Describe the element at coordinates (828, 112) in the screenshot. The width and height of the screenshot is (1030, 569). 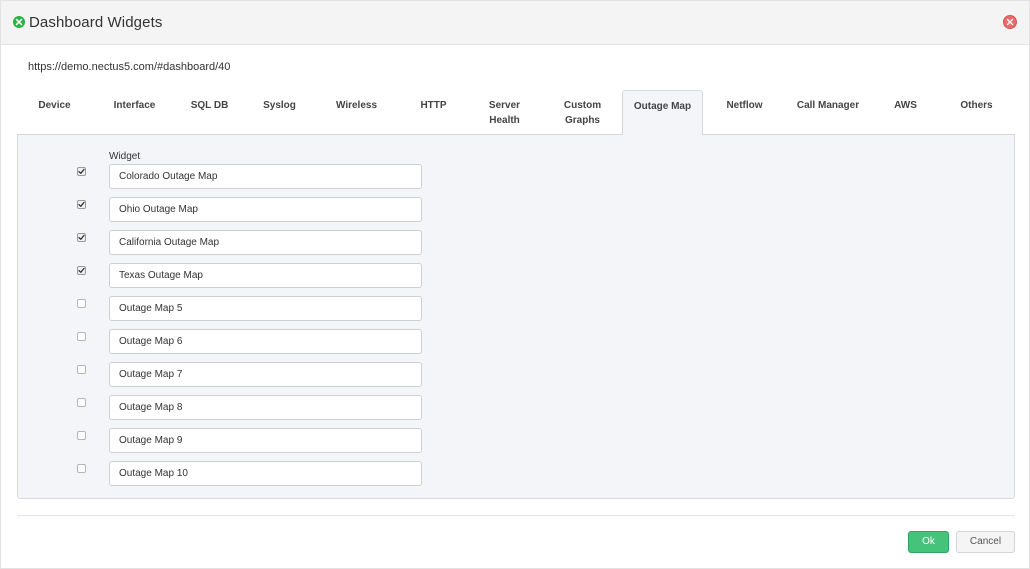
I see `tab-call-manager: Call Manager` at that location.